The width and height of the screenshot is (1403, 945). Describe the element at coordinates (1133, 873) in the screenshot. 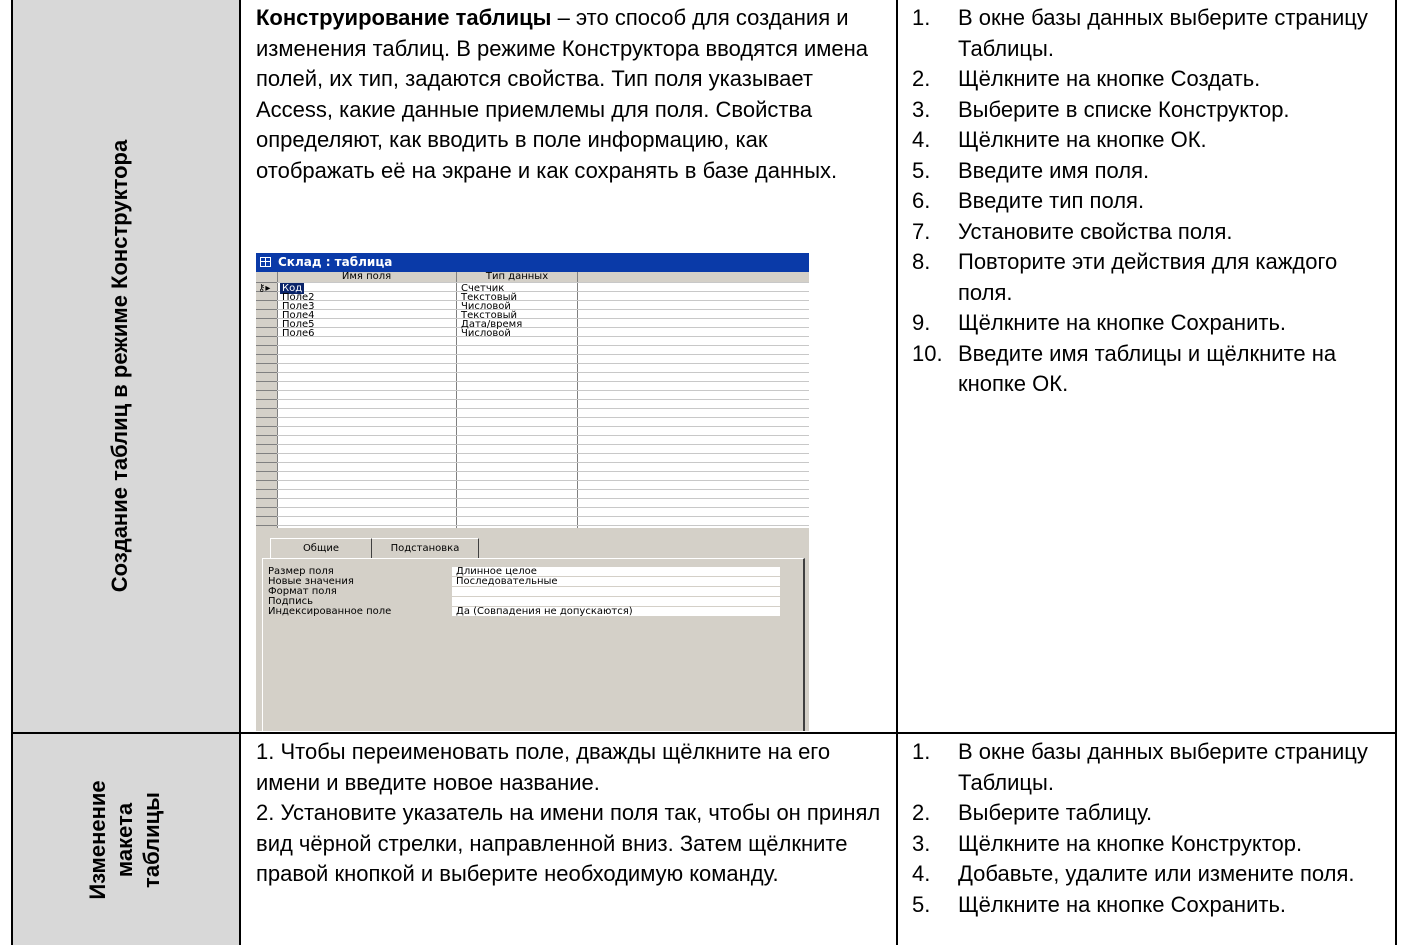

I see `list-item: 4. Добавьте, удалите или измените поля.` at that location.